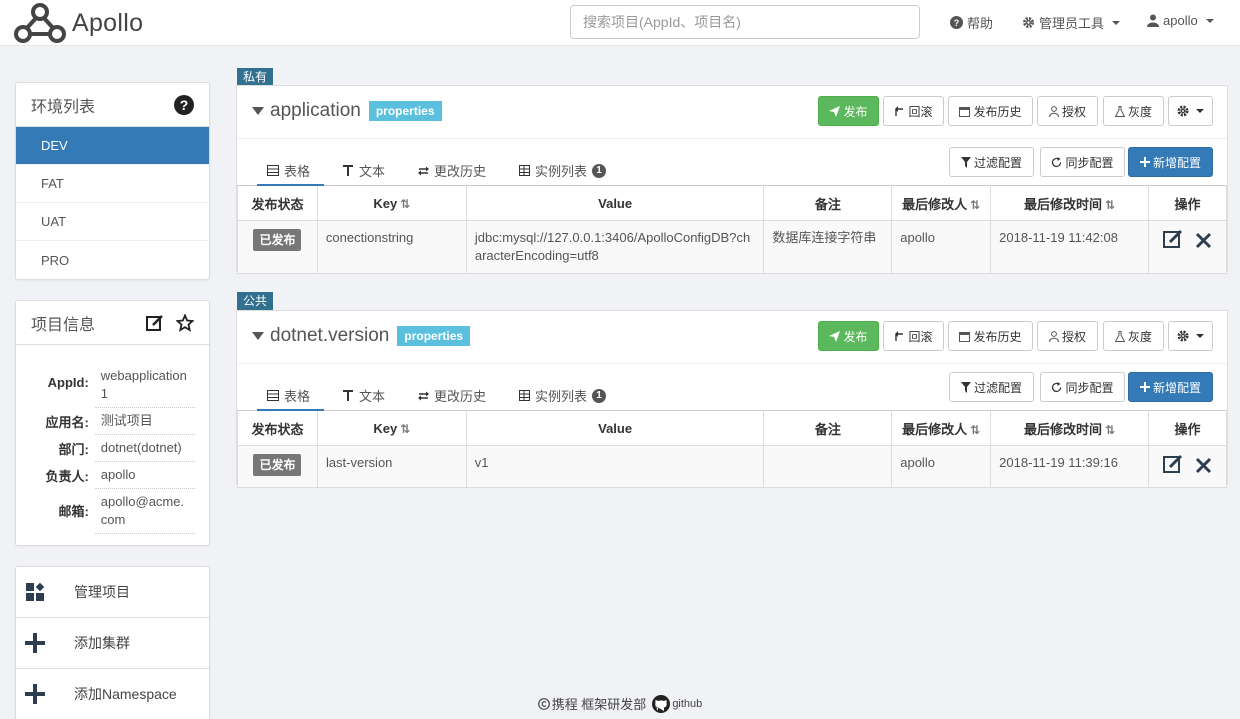 This screenshot has height=719, width=1240. What do you see at coordinates (112, 222) in the screenshot?
I see `env-item-uat: UAT` at bounding box center [112, 222].